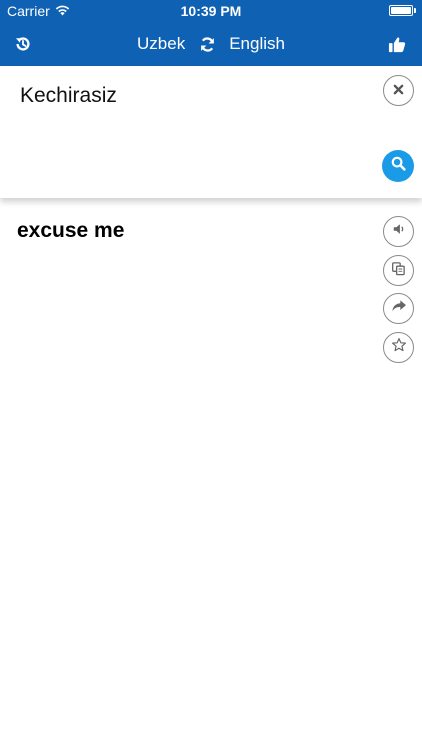 This screenshot has height=750, width=422. I want to click on share-button, so click(398, 308).